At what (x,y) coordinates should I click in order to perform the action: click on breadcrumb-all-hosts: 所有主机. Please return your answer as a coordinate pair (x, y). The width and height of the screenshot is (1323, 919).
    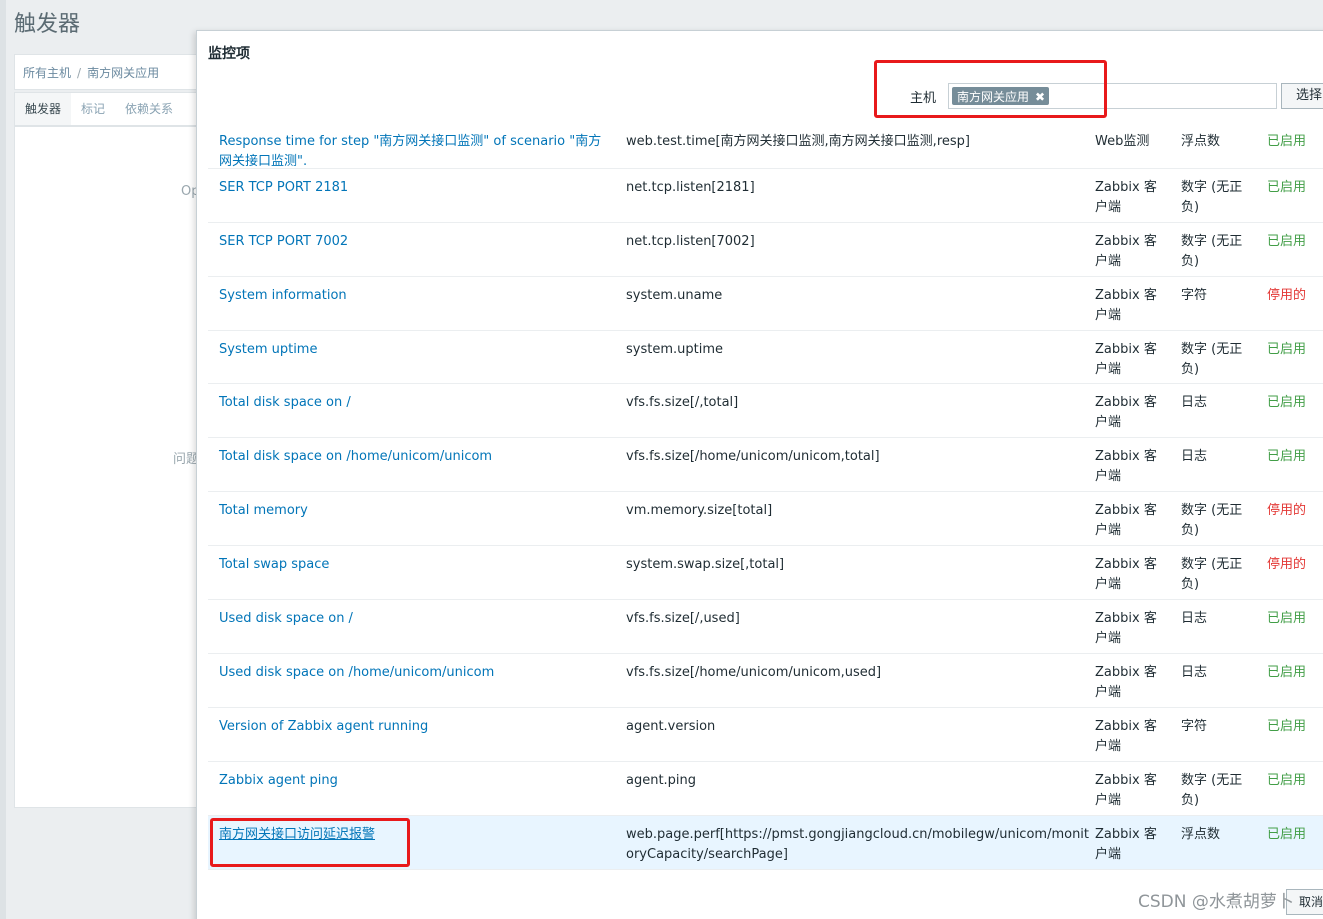
    Looking at the image, I should click on (47, 73).